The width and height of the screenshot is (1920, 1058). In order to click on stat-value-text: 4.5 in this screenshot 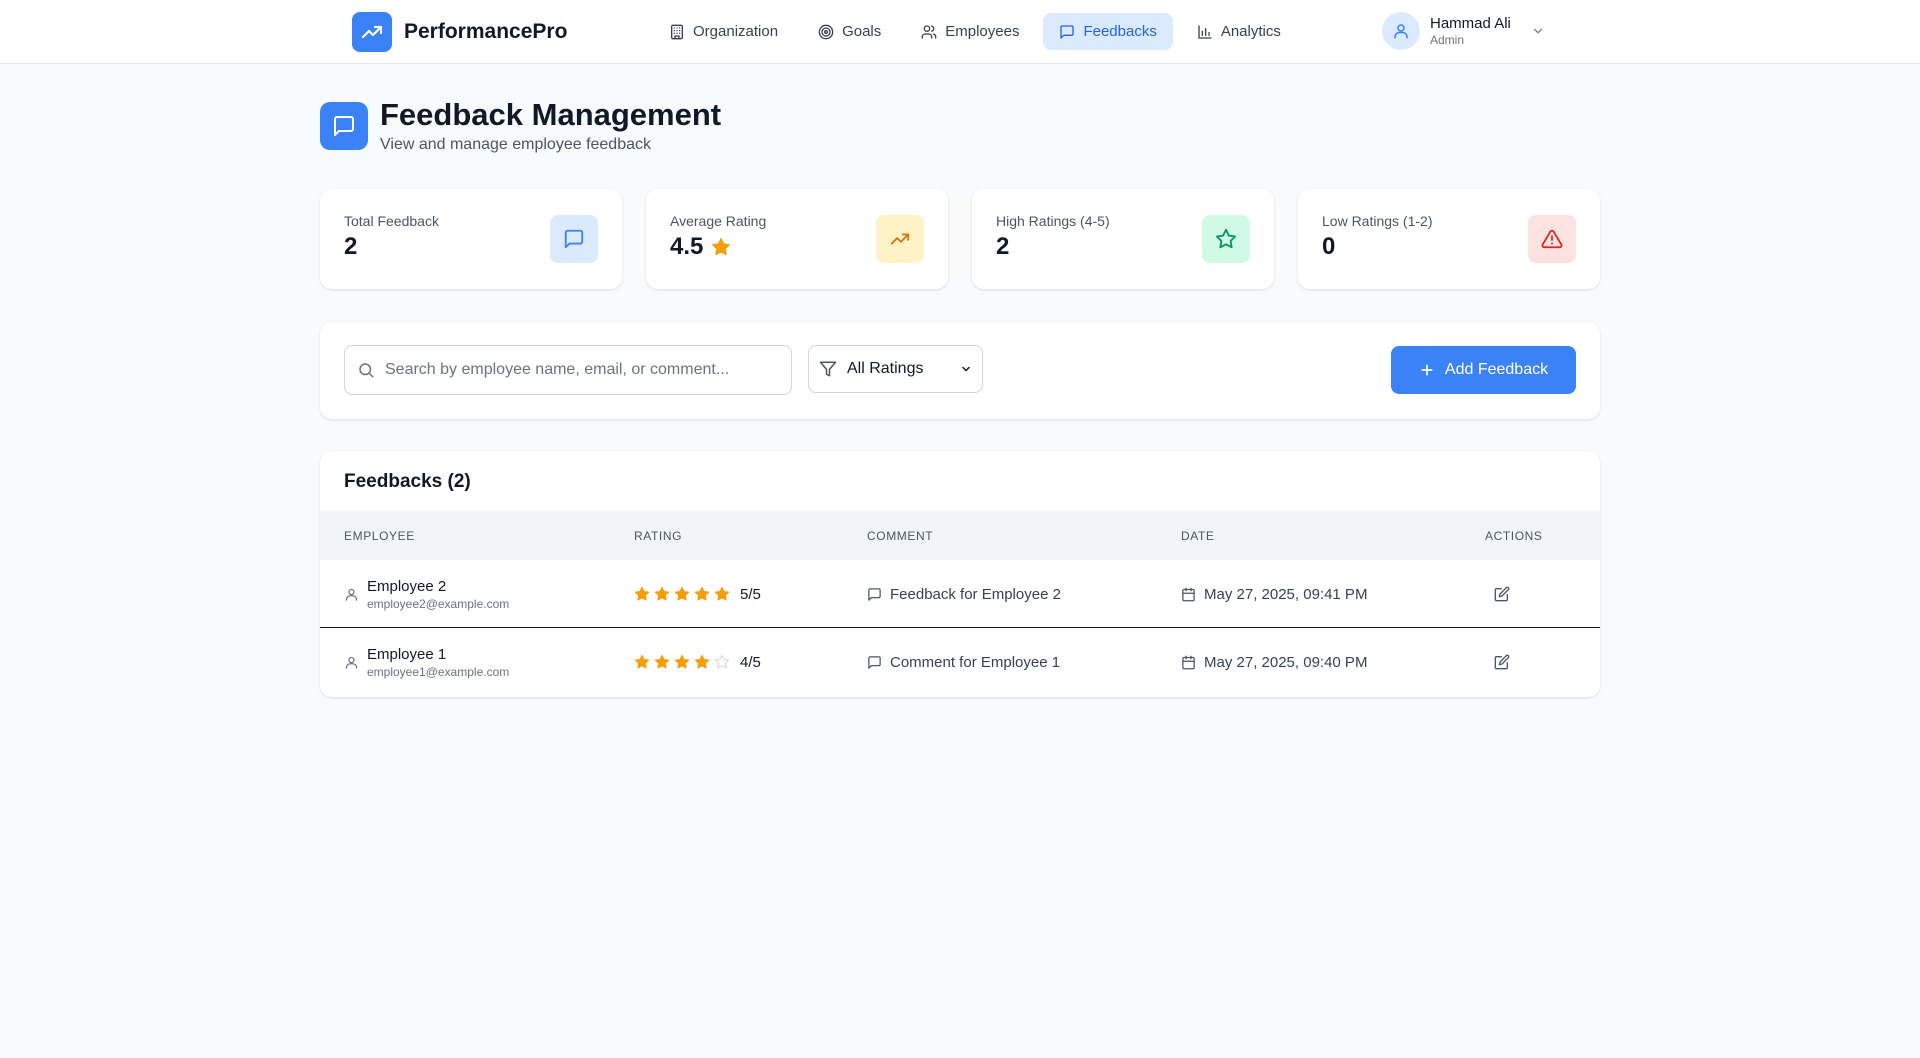, I will do `click(687, 246)`.